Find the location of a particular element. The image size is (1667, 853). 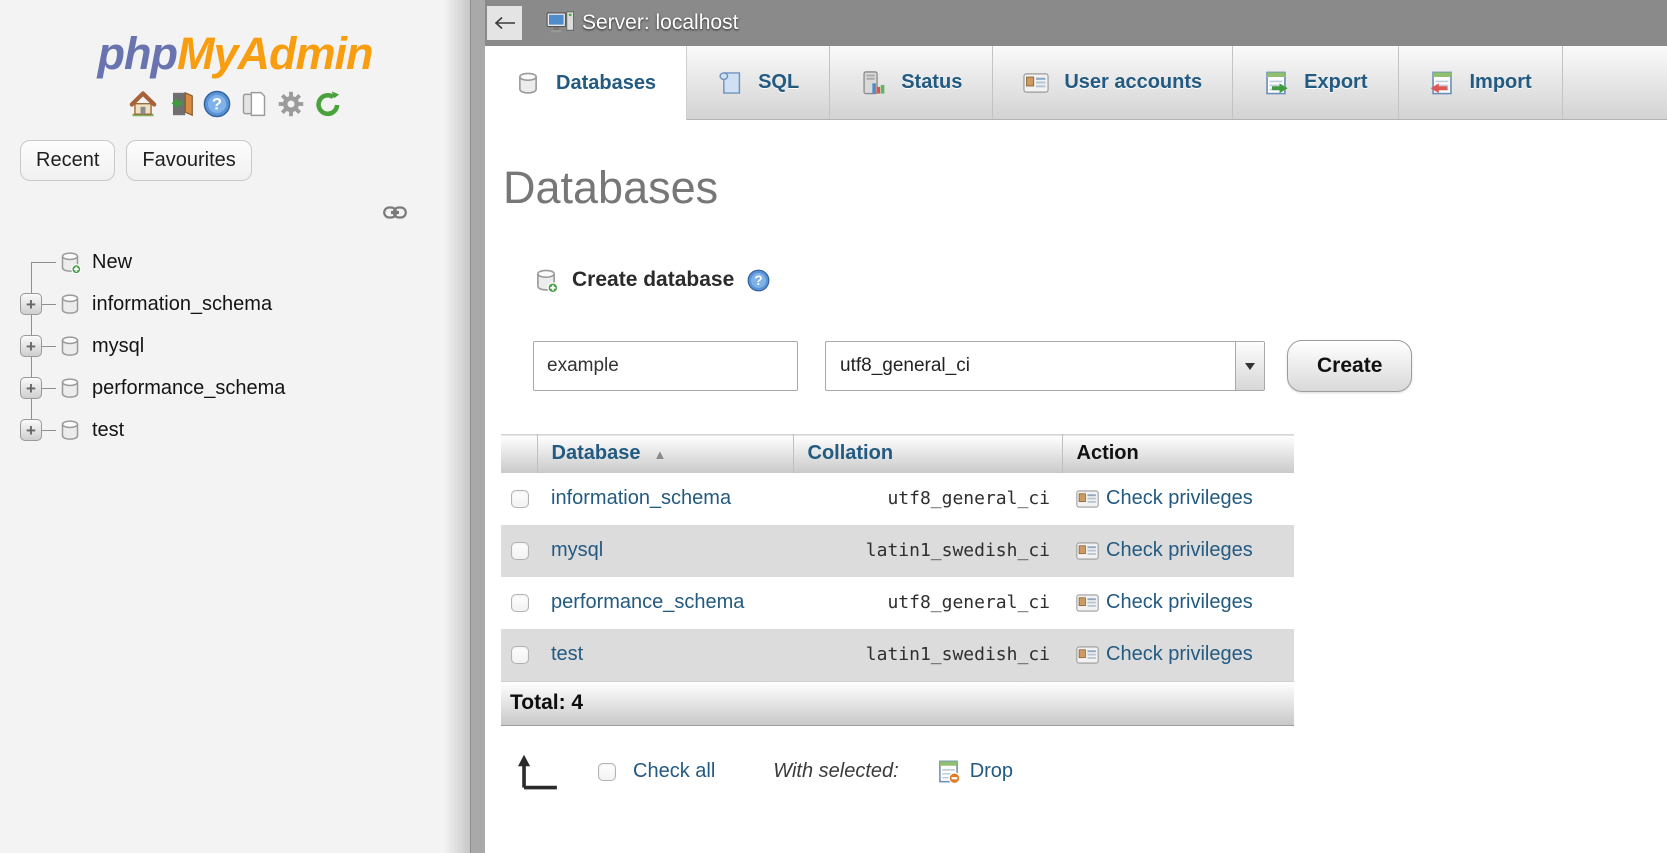

phpmyadmin-logo: phpMyAdmin is located at coordinates (235, 54).